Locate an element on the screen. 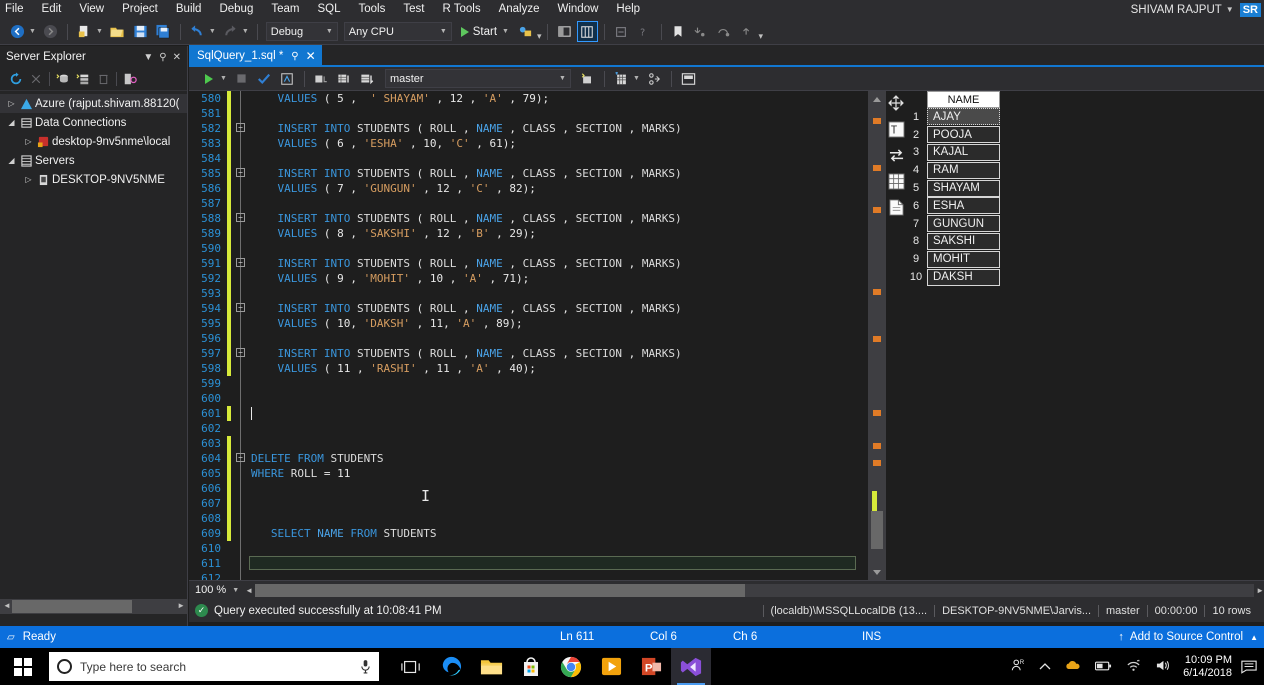 The image size is (1264, 685). toolbox-icon: ? is located at coordinates (644, 31).